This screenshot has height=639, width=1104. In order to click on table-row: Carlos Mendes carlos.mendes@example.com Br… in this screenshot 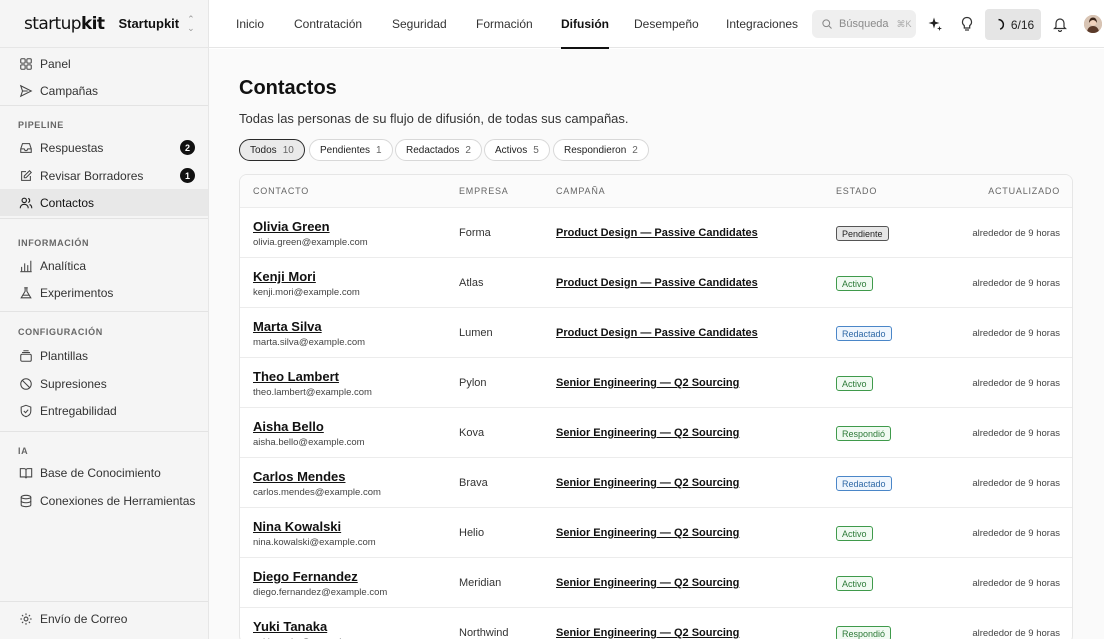, I will do `click(656, 483)`.